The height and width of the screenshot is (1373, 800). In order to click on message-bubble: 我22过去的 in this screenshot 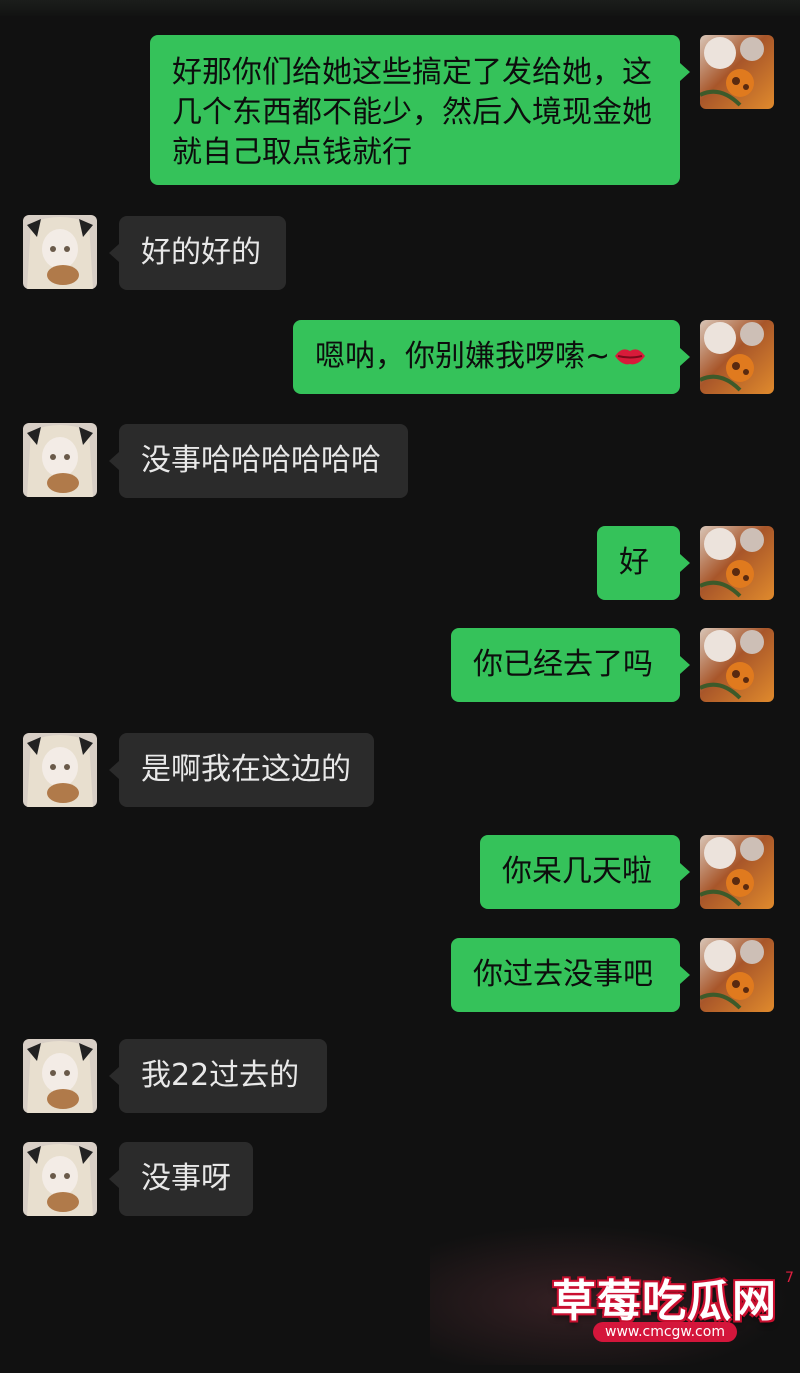, I will do `click(218, 1076)`.